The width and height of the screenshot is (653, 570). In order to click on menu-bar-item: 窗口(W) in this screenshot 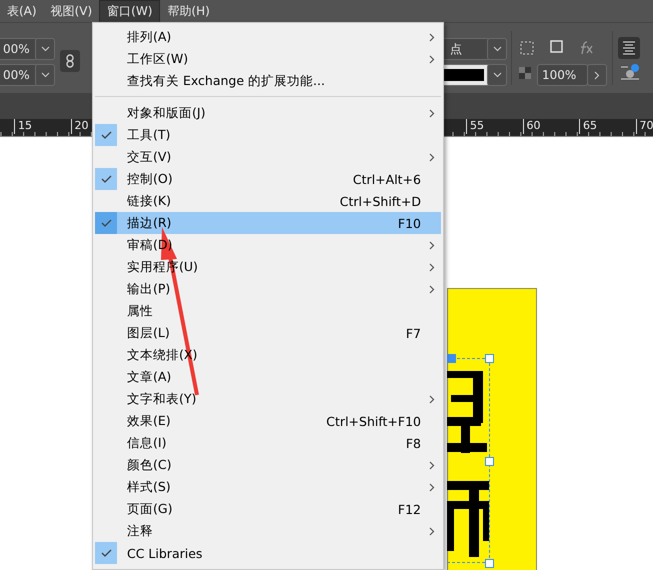, I will do `click(129, 11)`.